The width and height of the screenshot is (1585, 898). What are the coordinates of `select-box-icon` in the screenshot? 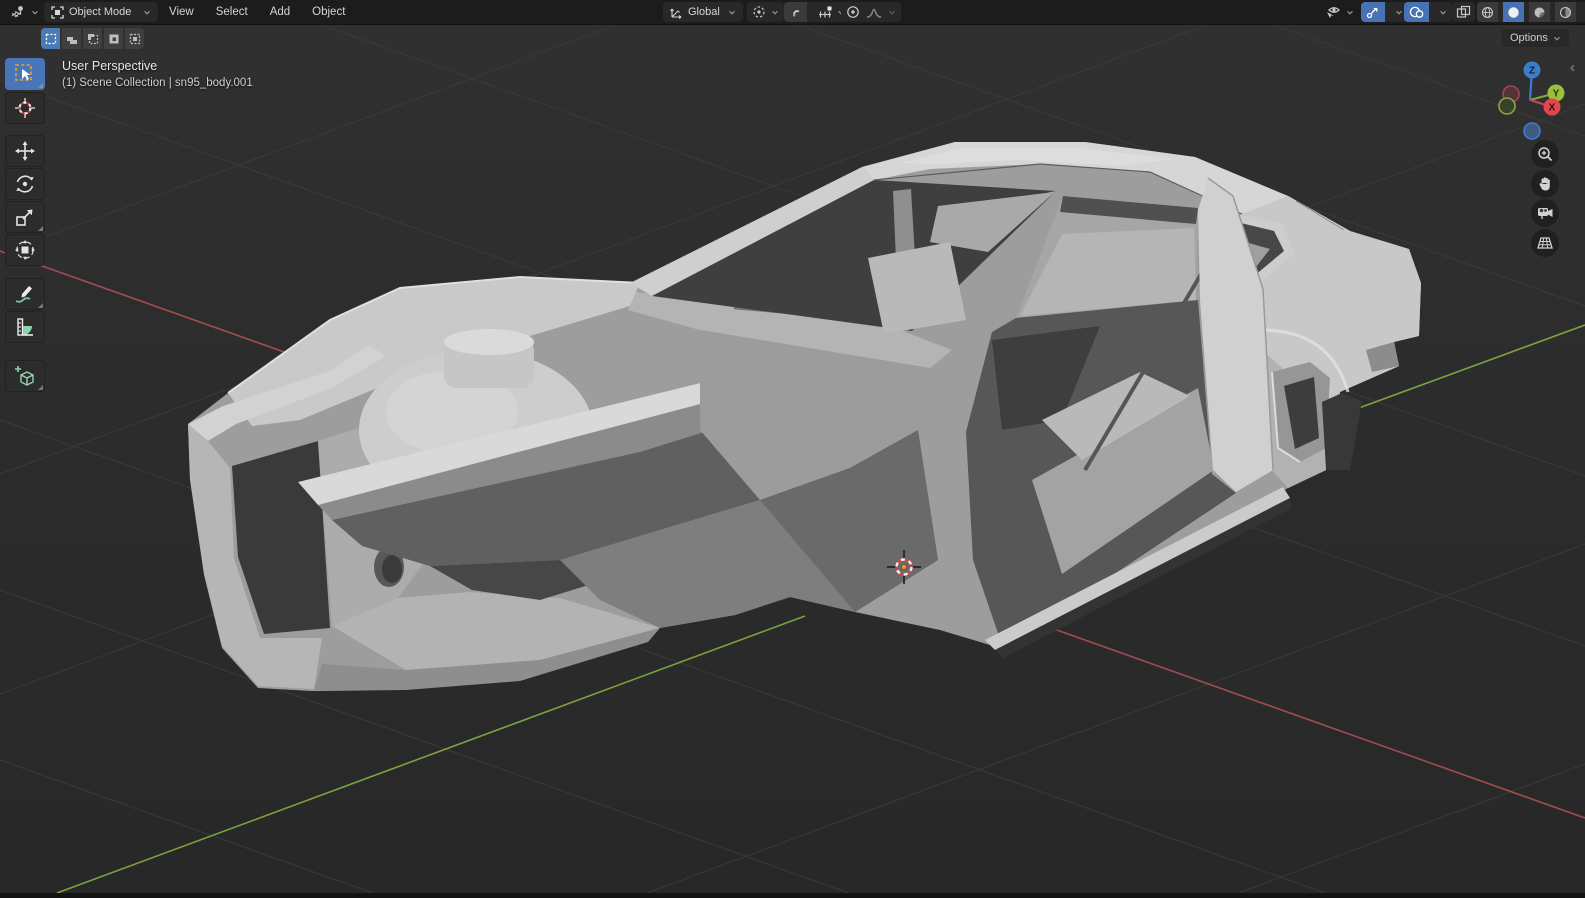 It's located at (23, 72).